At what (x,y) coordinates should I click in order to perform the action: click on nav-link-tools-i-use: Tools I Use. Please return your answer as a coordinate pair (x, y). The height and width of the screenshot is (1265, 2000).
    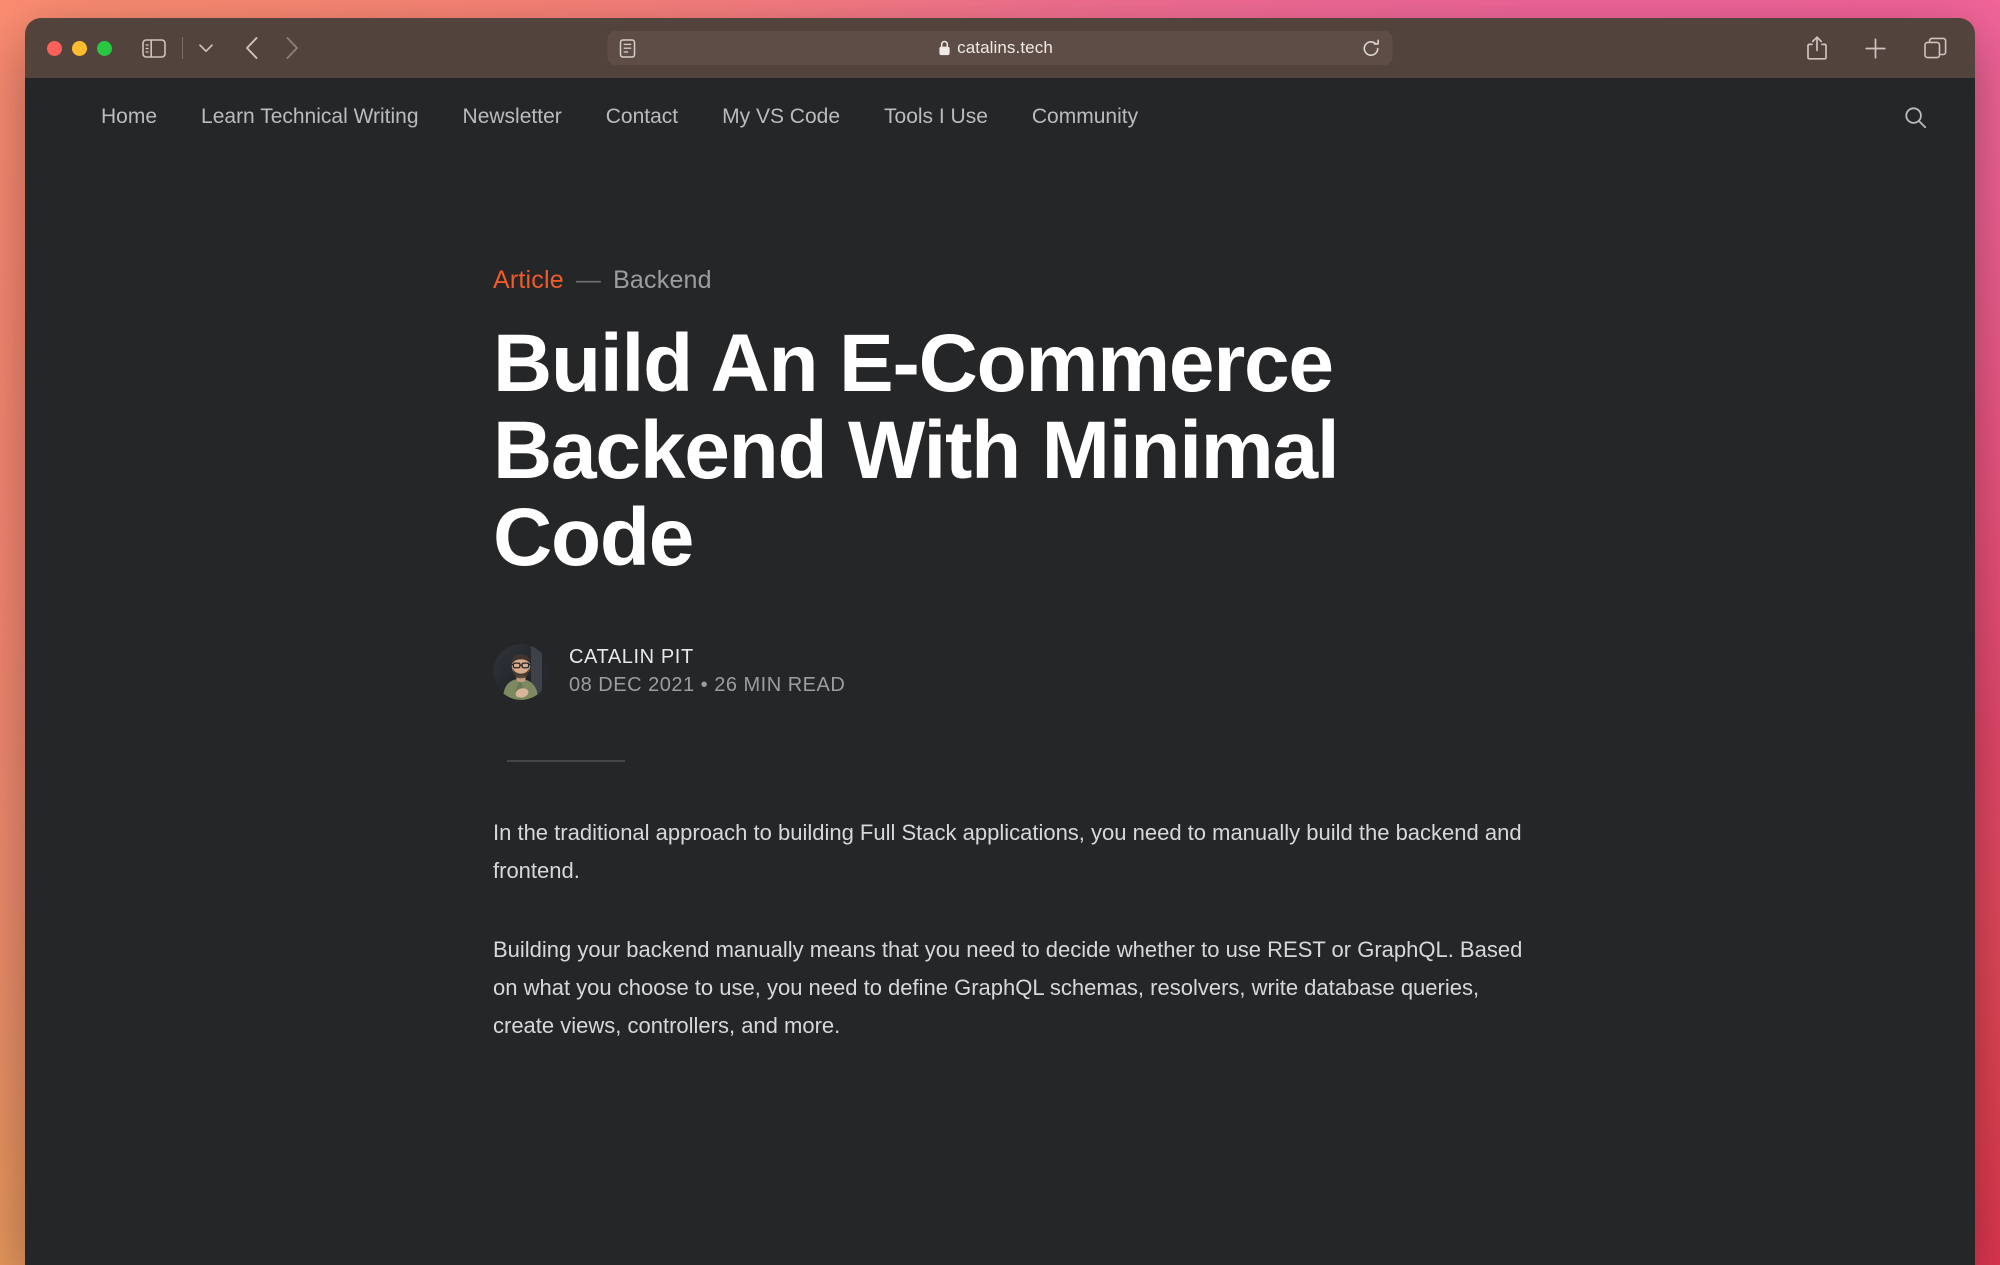
    Looking at the image, I should click on (936, 117).